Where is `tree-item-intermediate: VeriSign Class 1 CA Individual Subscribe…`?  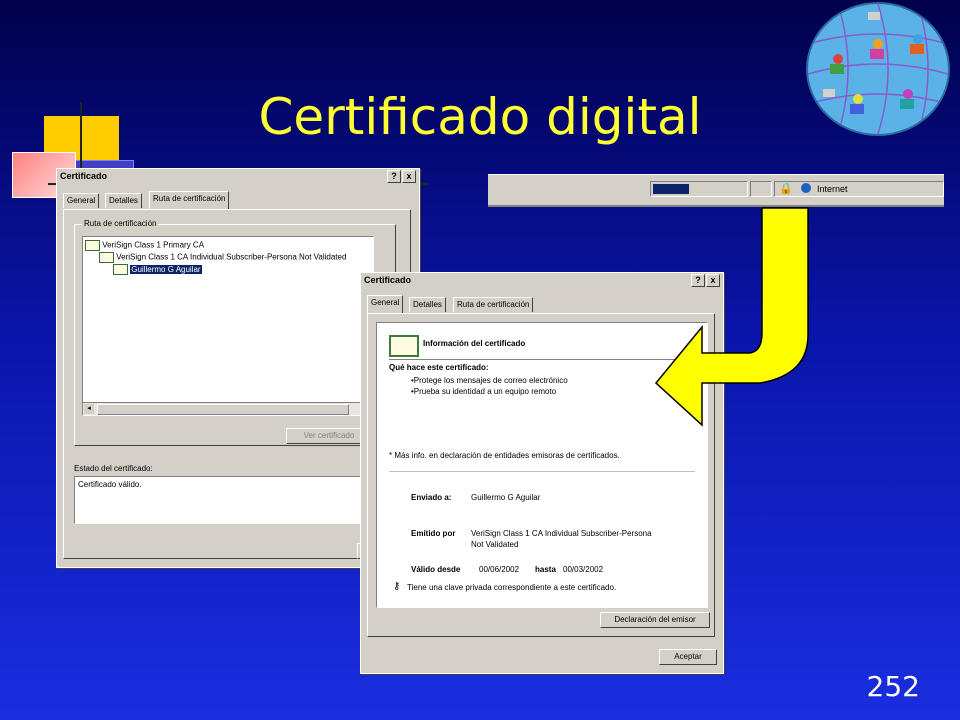 tree-item-intermediate: VeriSign Class 1 CA Individual Subscribe… is located at coordinates (222, 257).